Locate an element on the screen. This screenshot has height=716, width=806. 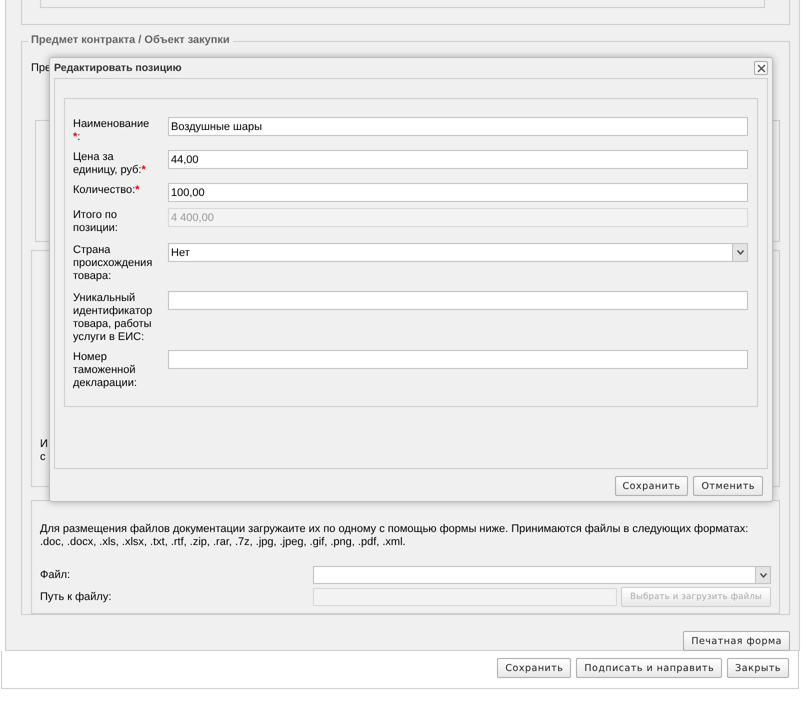
input-field: 44,00 is located at coordinates (458, 159).